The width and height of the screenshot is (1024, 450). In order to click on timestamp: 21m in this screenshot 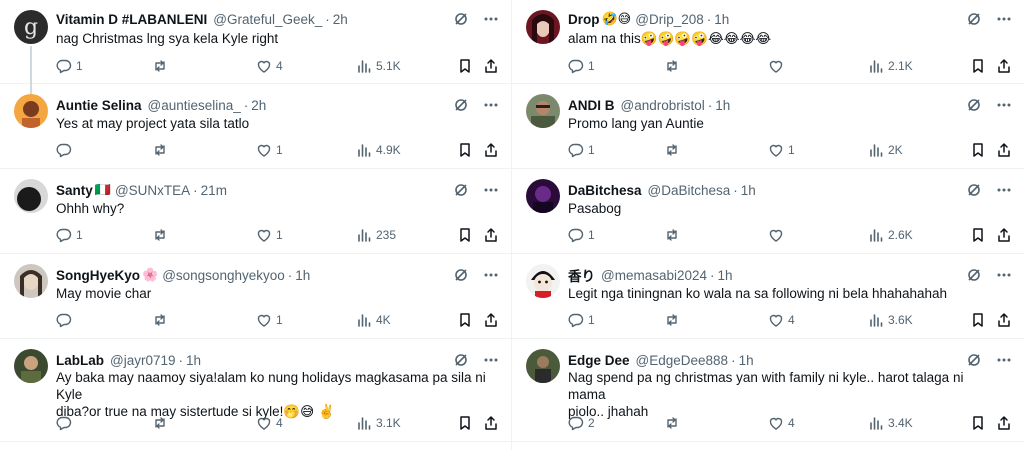, I will do `click(214, 190)`.